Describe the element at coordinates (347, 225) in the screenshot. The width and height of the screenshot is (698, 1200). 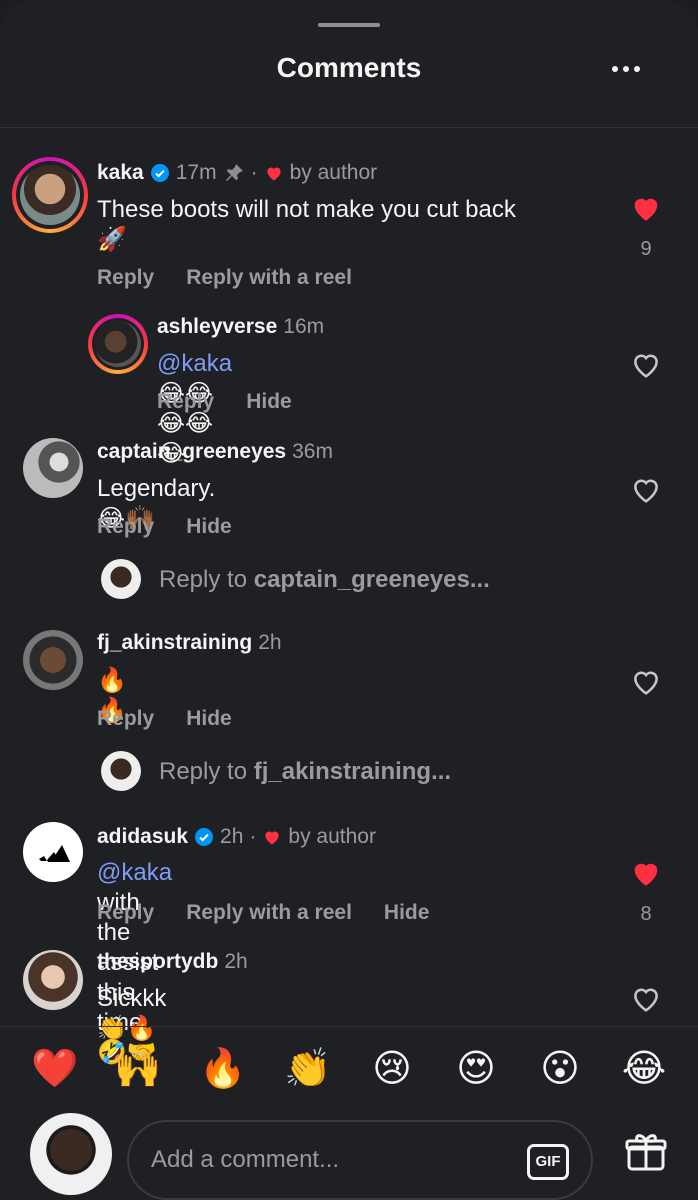
I see `comment-text: These boots will not make you cut back 🚀` at that location.